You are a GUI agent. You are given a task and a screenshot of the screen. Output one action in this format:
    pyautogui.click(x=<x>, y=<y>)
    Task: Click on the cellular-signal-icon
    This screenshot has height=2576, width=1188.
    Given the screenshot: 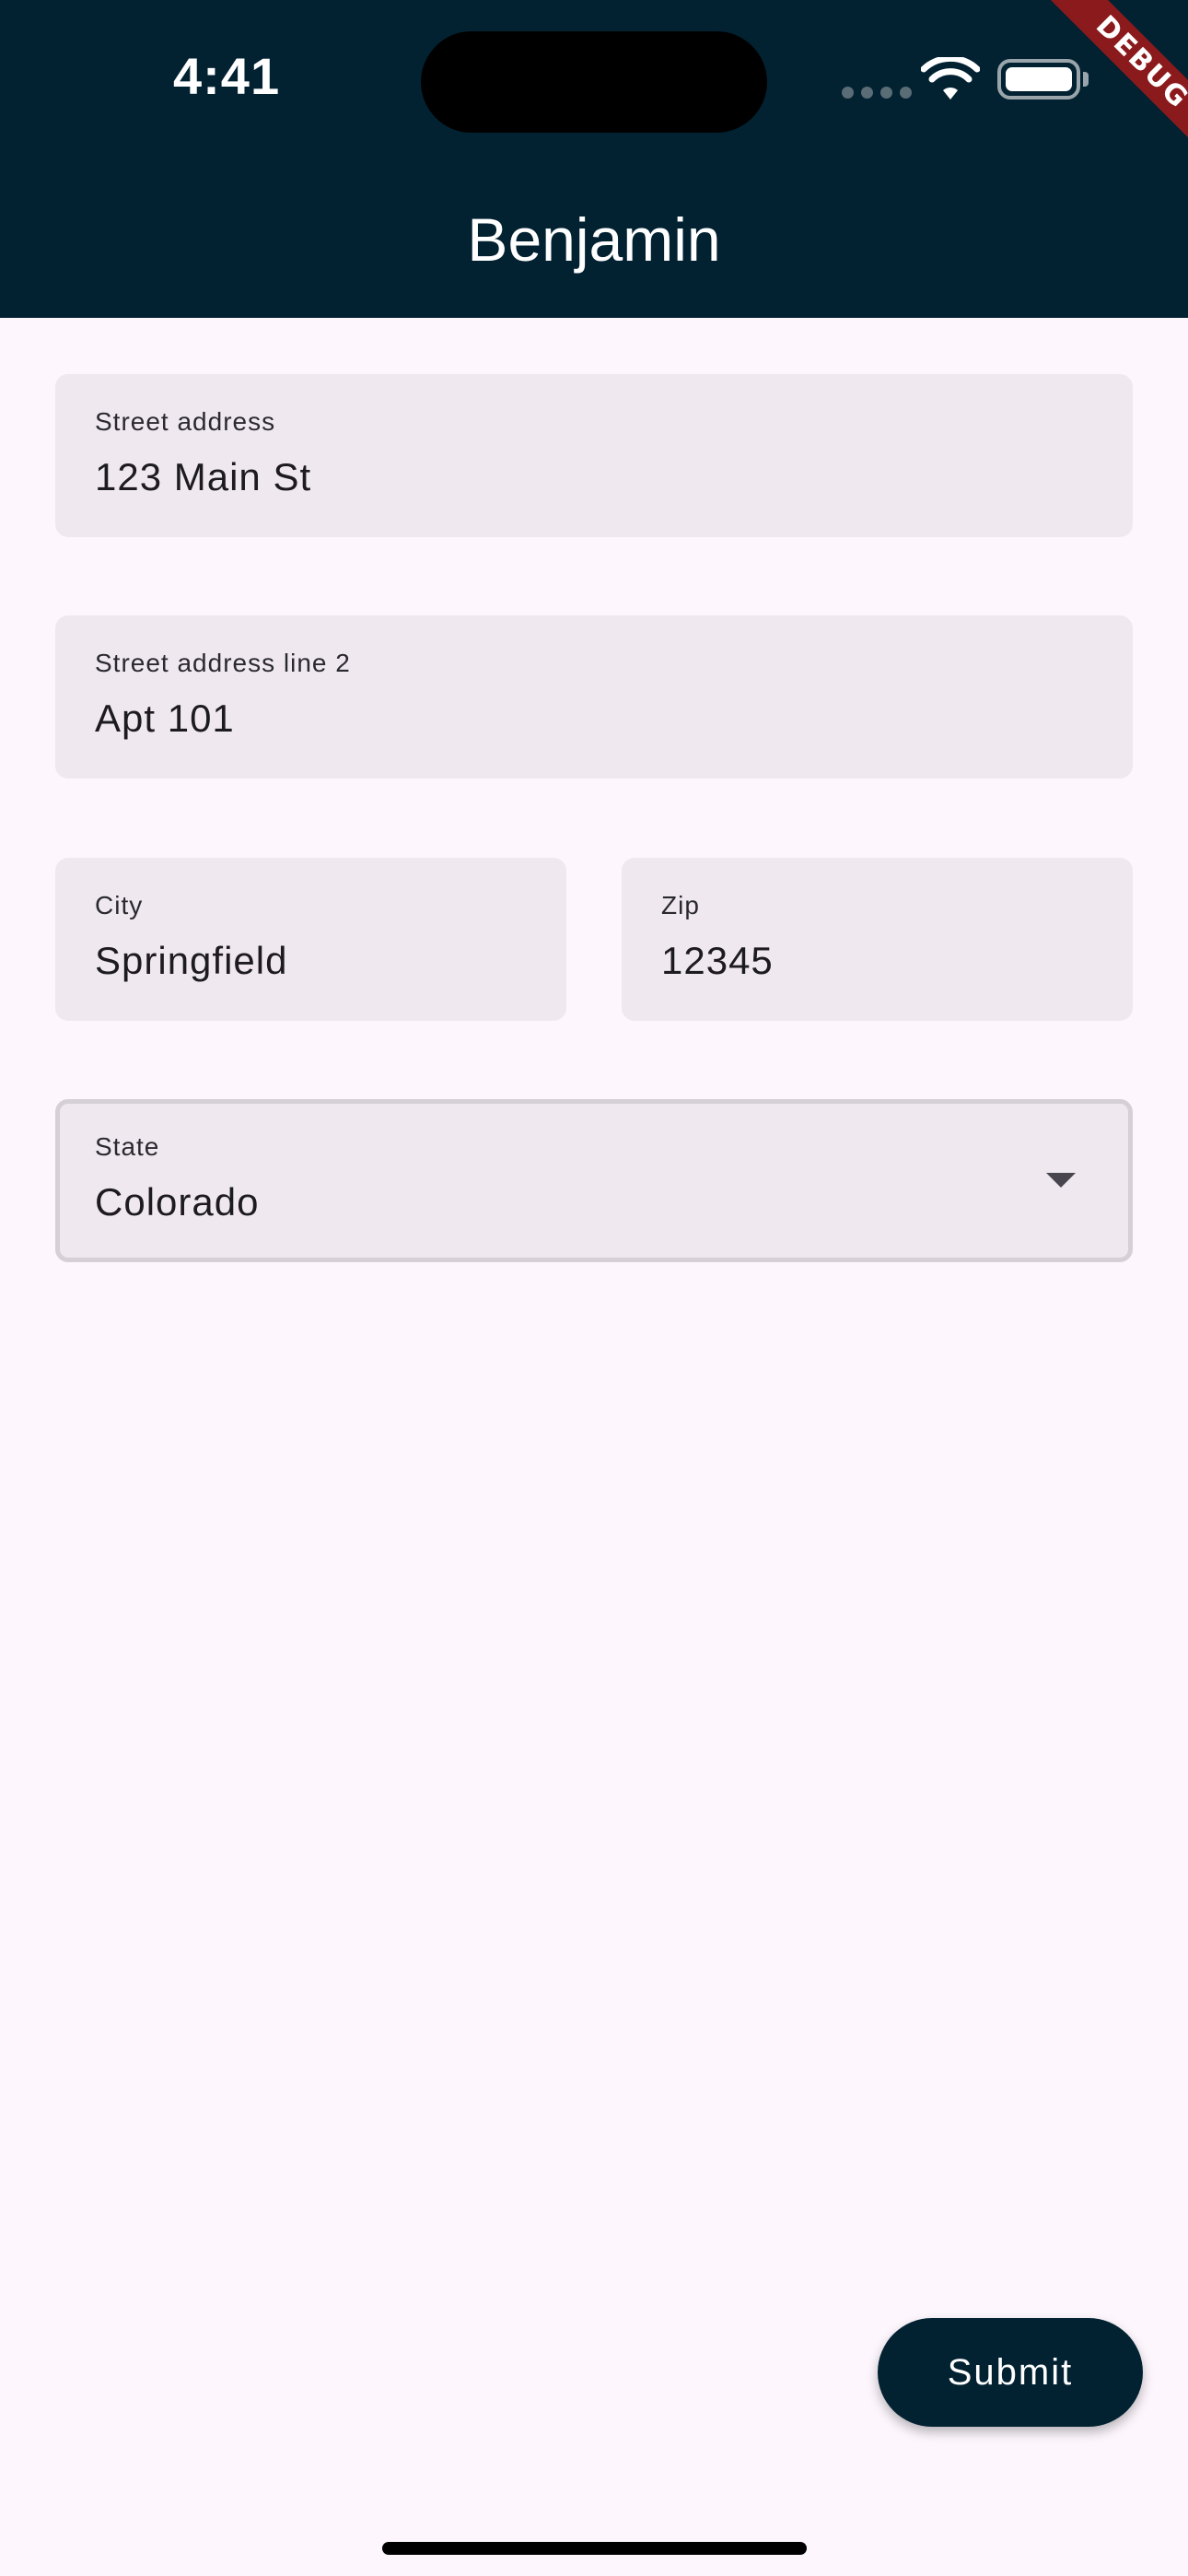 What is the action you would take?
    pyautogui.click(x=877, y=93)
    